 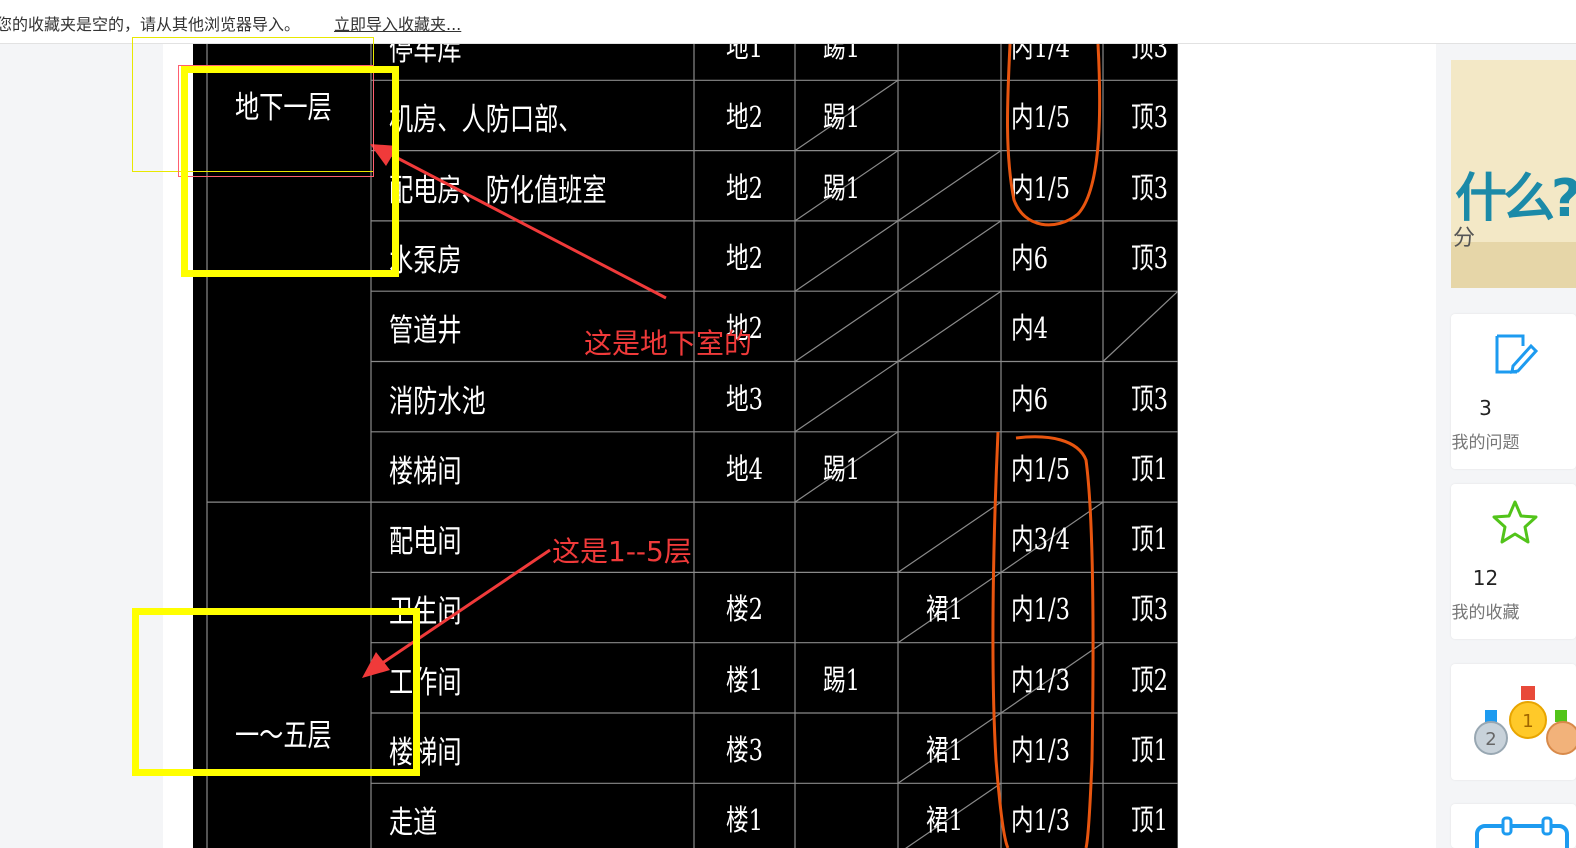 I want to click on yellow-highlight-floors, so click(x=276, y=692).